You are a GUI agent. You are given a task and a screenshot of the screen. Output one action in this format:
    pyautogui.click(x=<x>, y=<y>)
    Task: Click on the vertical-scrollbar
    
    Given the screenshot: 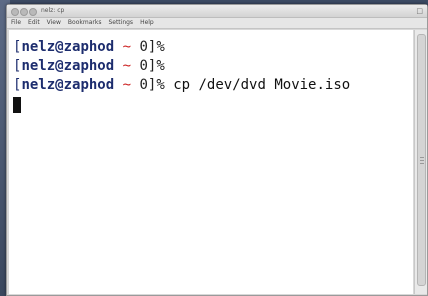 What is the action you would take?
    pyautogui.click(x=420, y=162)
    